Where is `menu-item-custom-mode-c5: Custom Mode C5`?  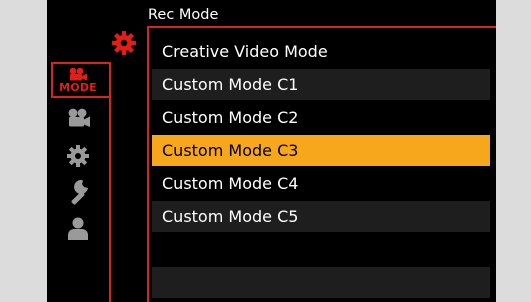 menu-item-custom-mode-c5: Custom Mode C5 is located at coordinates (321, 216).